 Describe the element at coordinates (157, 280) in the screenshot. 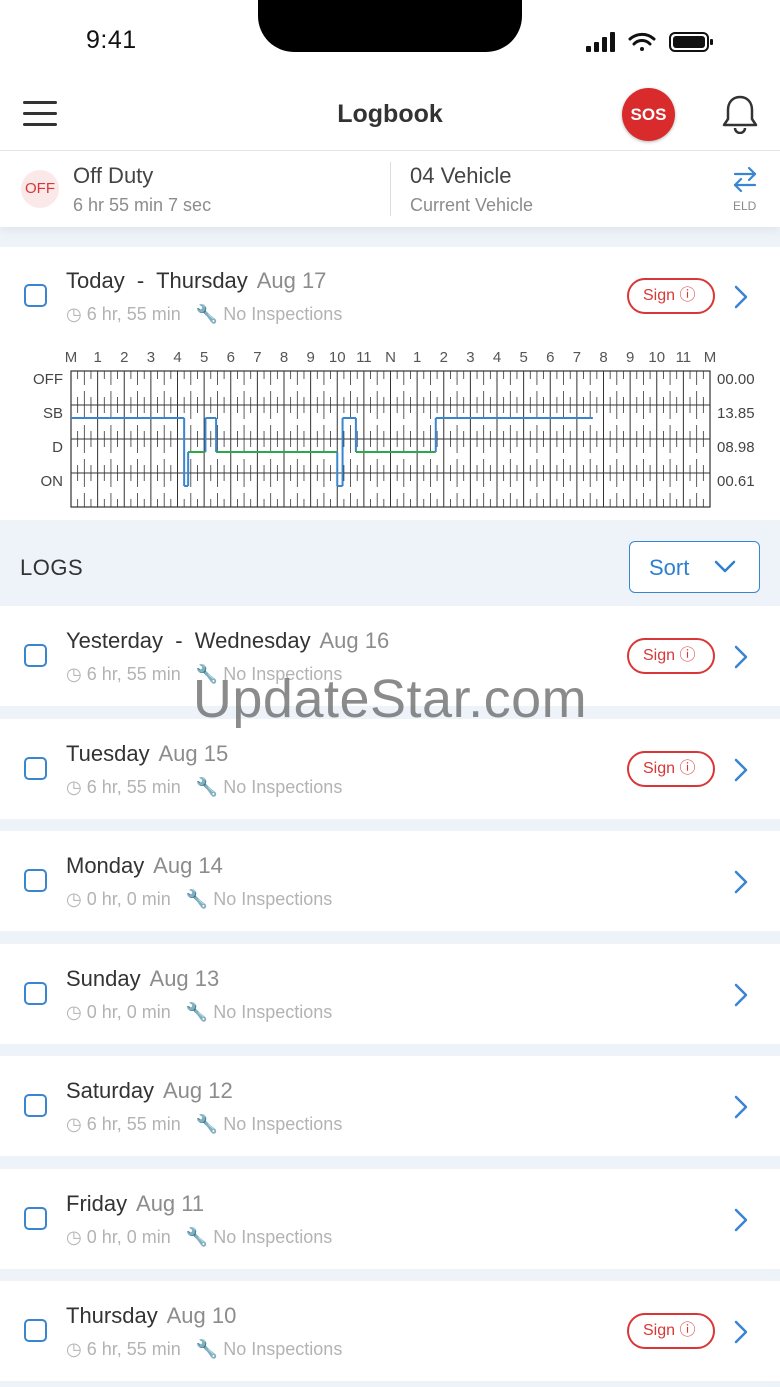

I see `today-day: Today - Thursday` at that location.